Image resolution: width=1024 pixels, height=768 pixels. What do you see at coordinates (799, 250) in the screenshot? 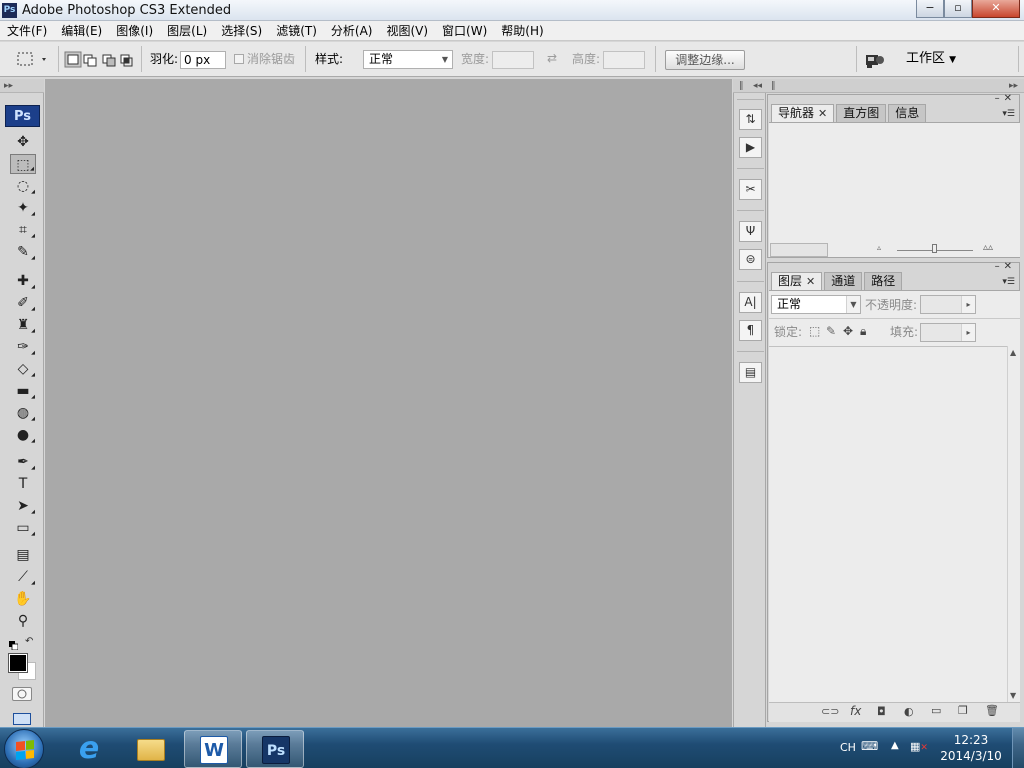
I see `zoom-percent-input` at bounding box center [799, 250].